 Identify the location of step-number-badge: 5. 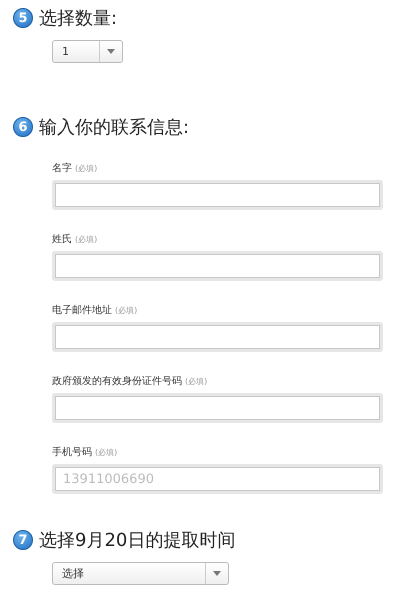
(23, 18).